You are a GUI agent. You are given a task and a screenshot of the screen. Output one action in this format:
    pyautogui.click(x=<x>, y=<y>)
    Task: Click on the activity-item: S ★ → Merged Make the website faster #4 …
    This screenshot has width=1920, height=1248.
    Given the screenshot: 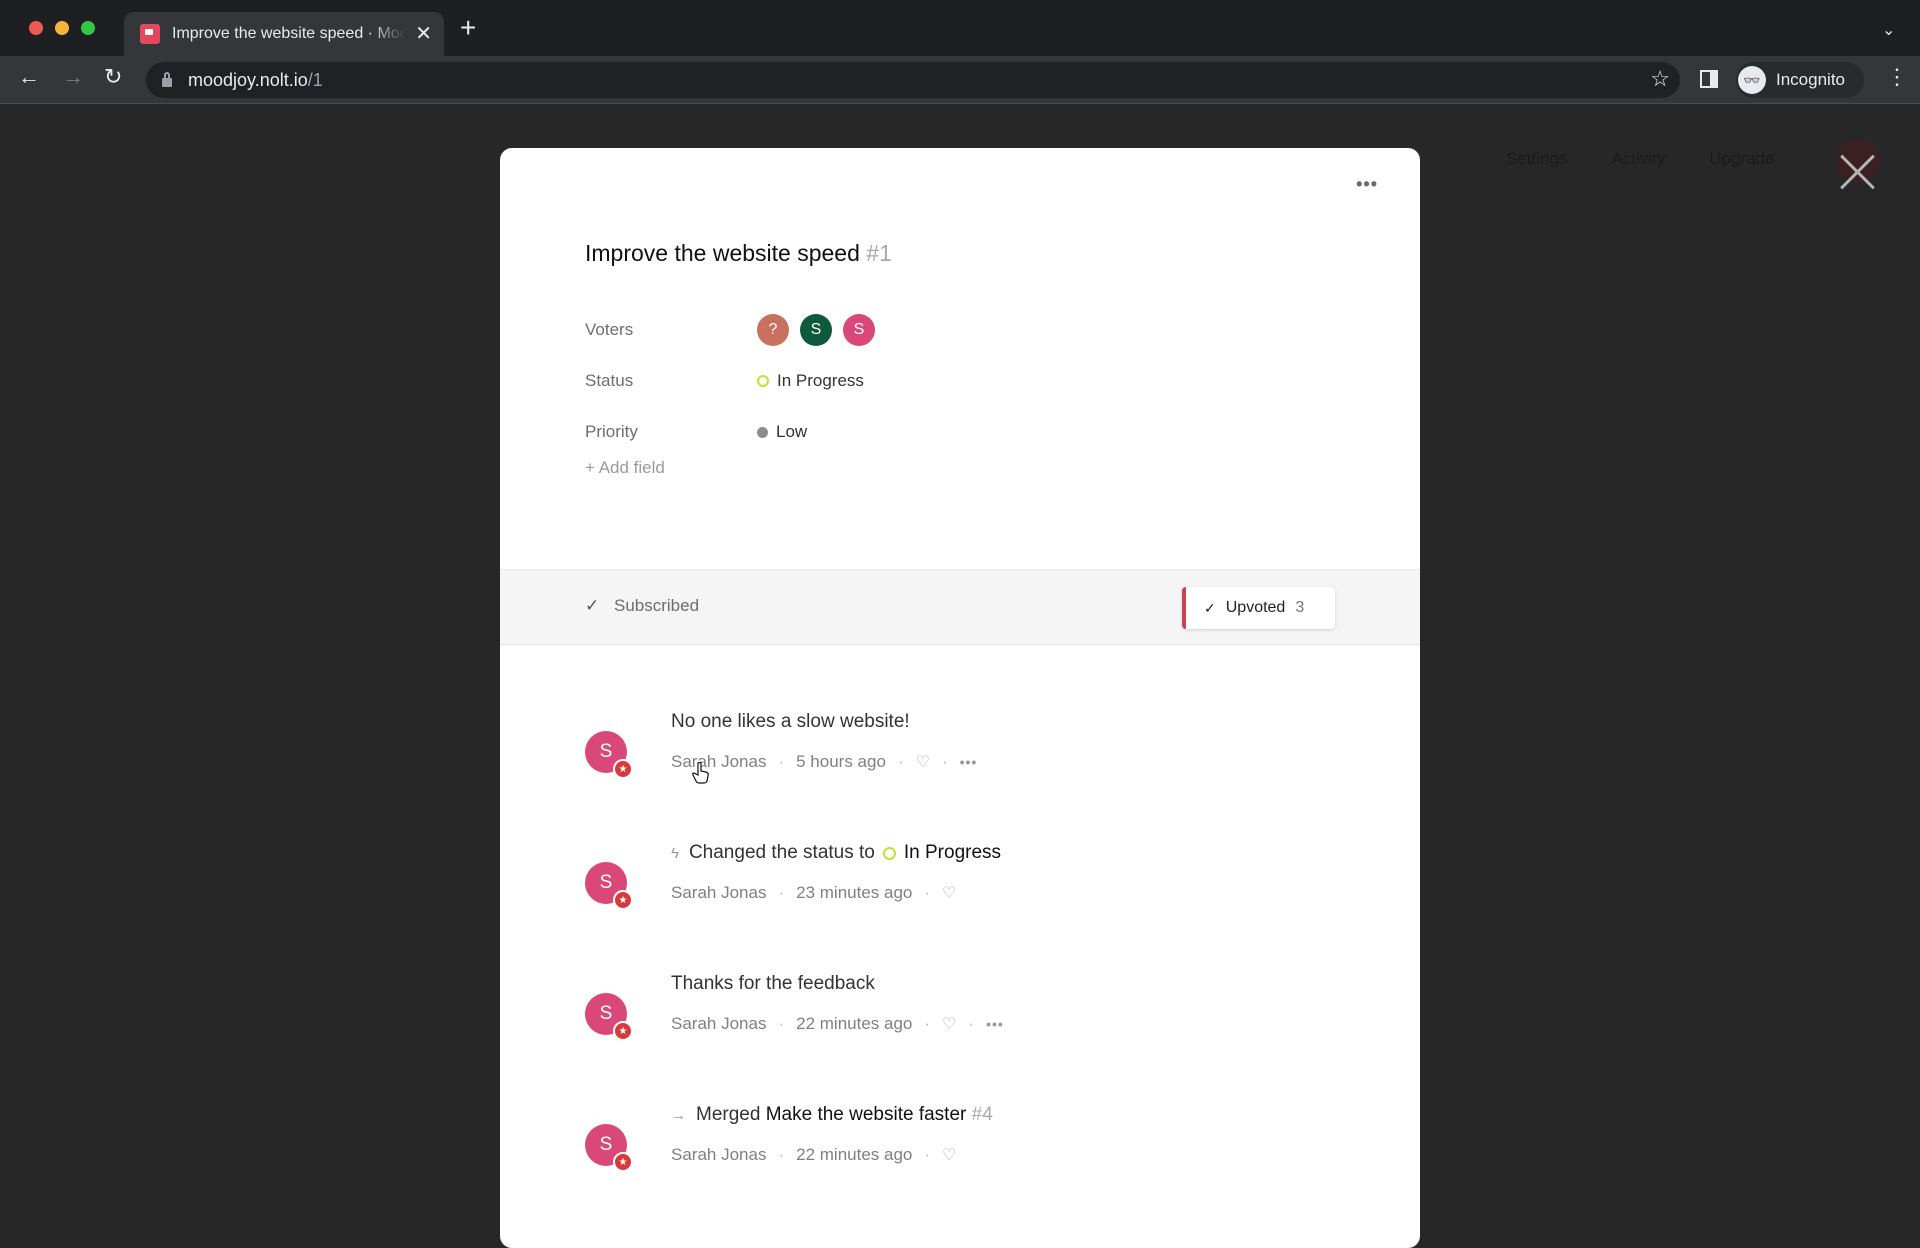 What is the action you would take?
    pyautogui.click(x=965, y=1154)
    